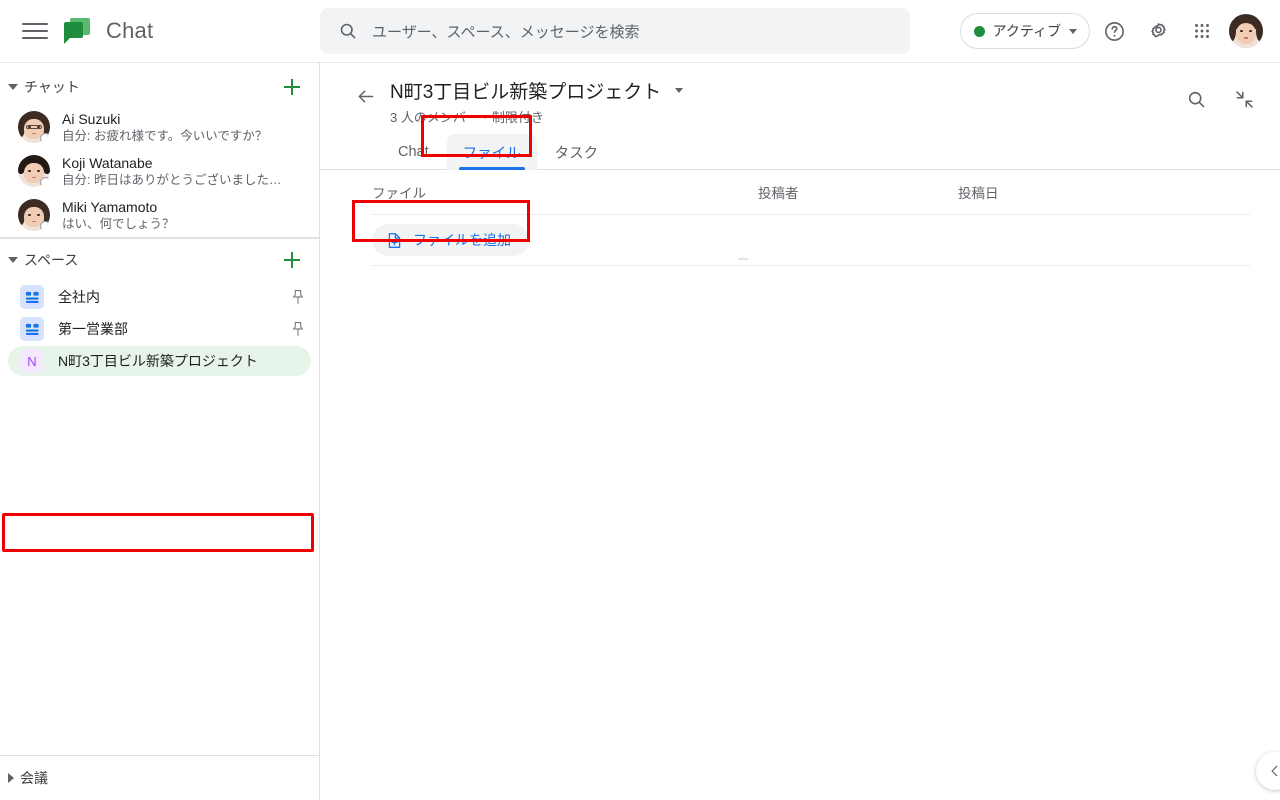 The image size is (1280, 800). What do you see at coordinates (800, 152) in the screenshot?
I see `space-tabs: Chat ファイル タスク` at bounding box center [800, 152].